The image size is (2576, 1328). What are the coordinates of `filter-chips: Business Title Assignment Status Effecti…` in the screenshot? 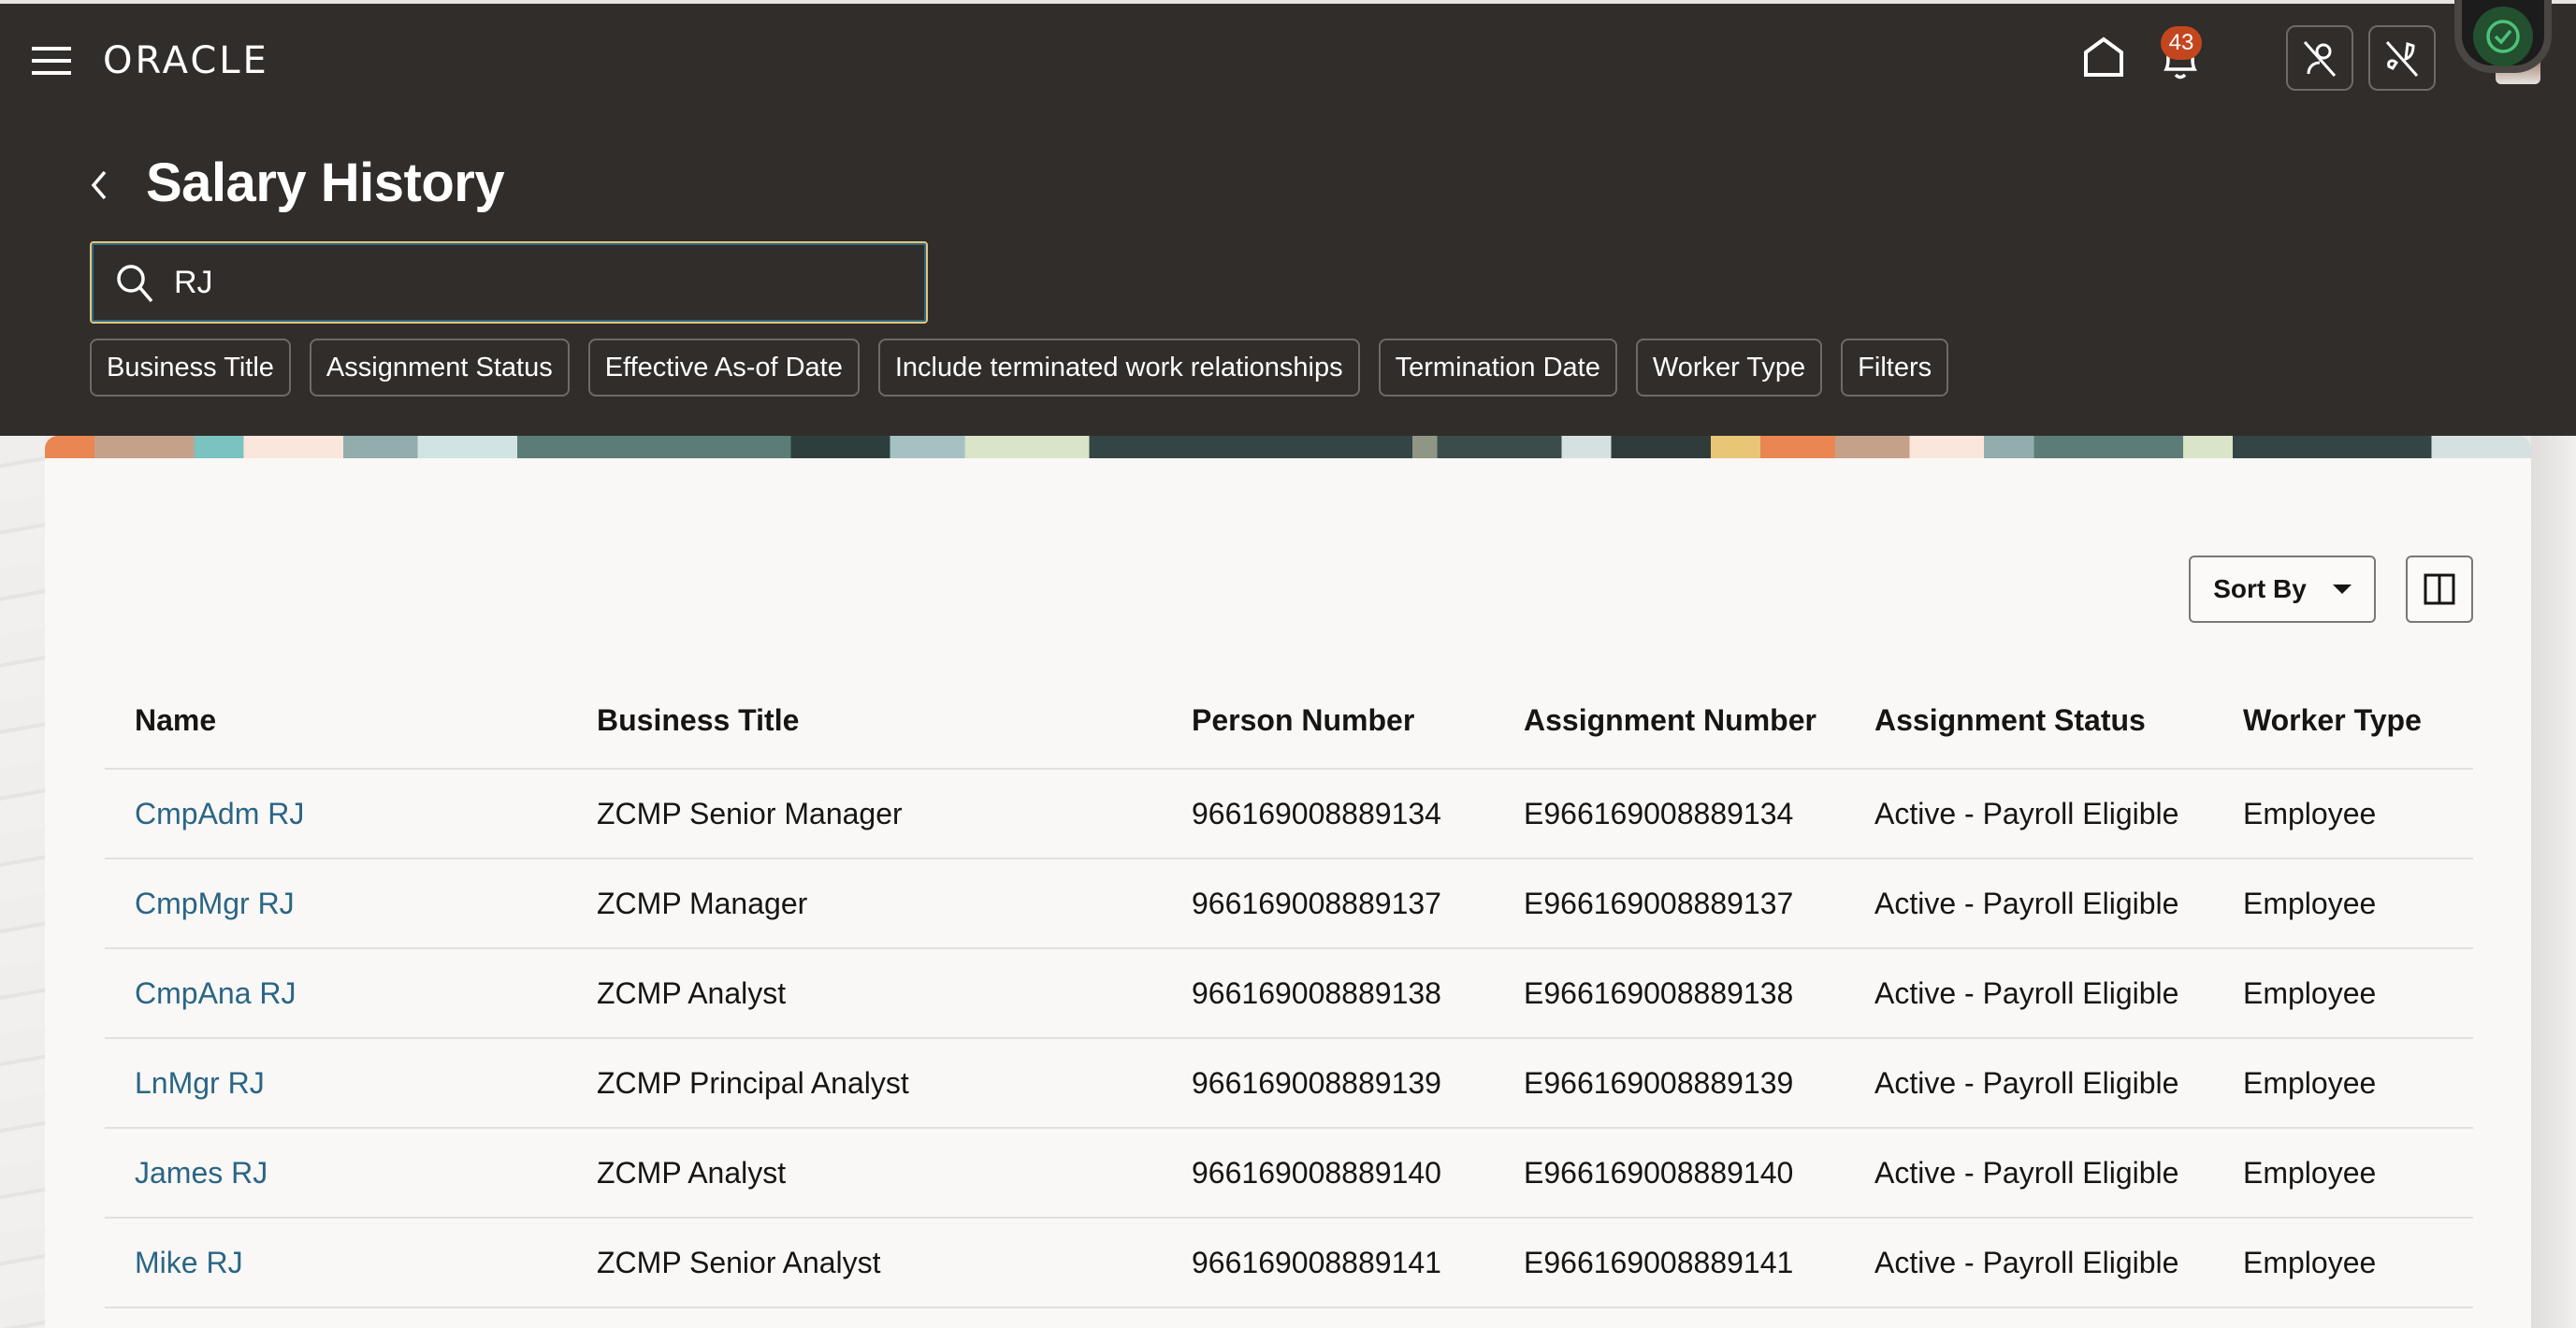 It's located at (1020, 368).